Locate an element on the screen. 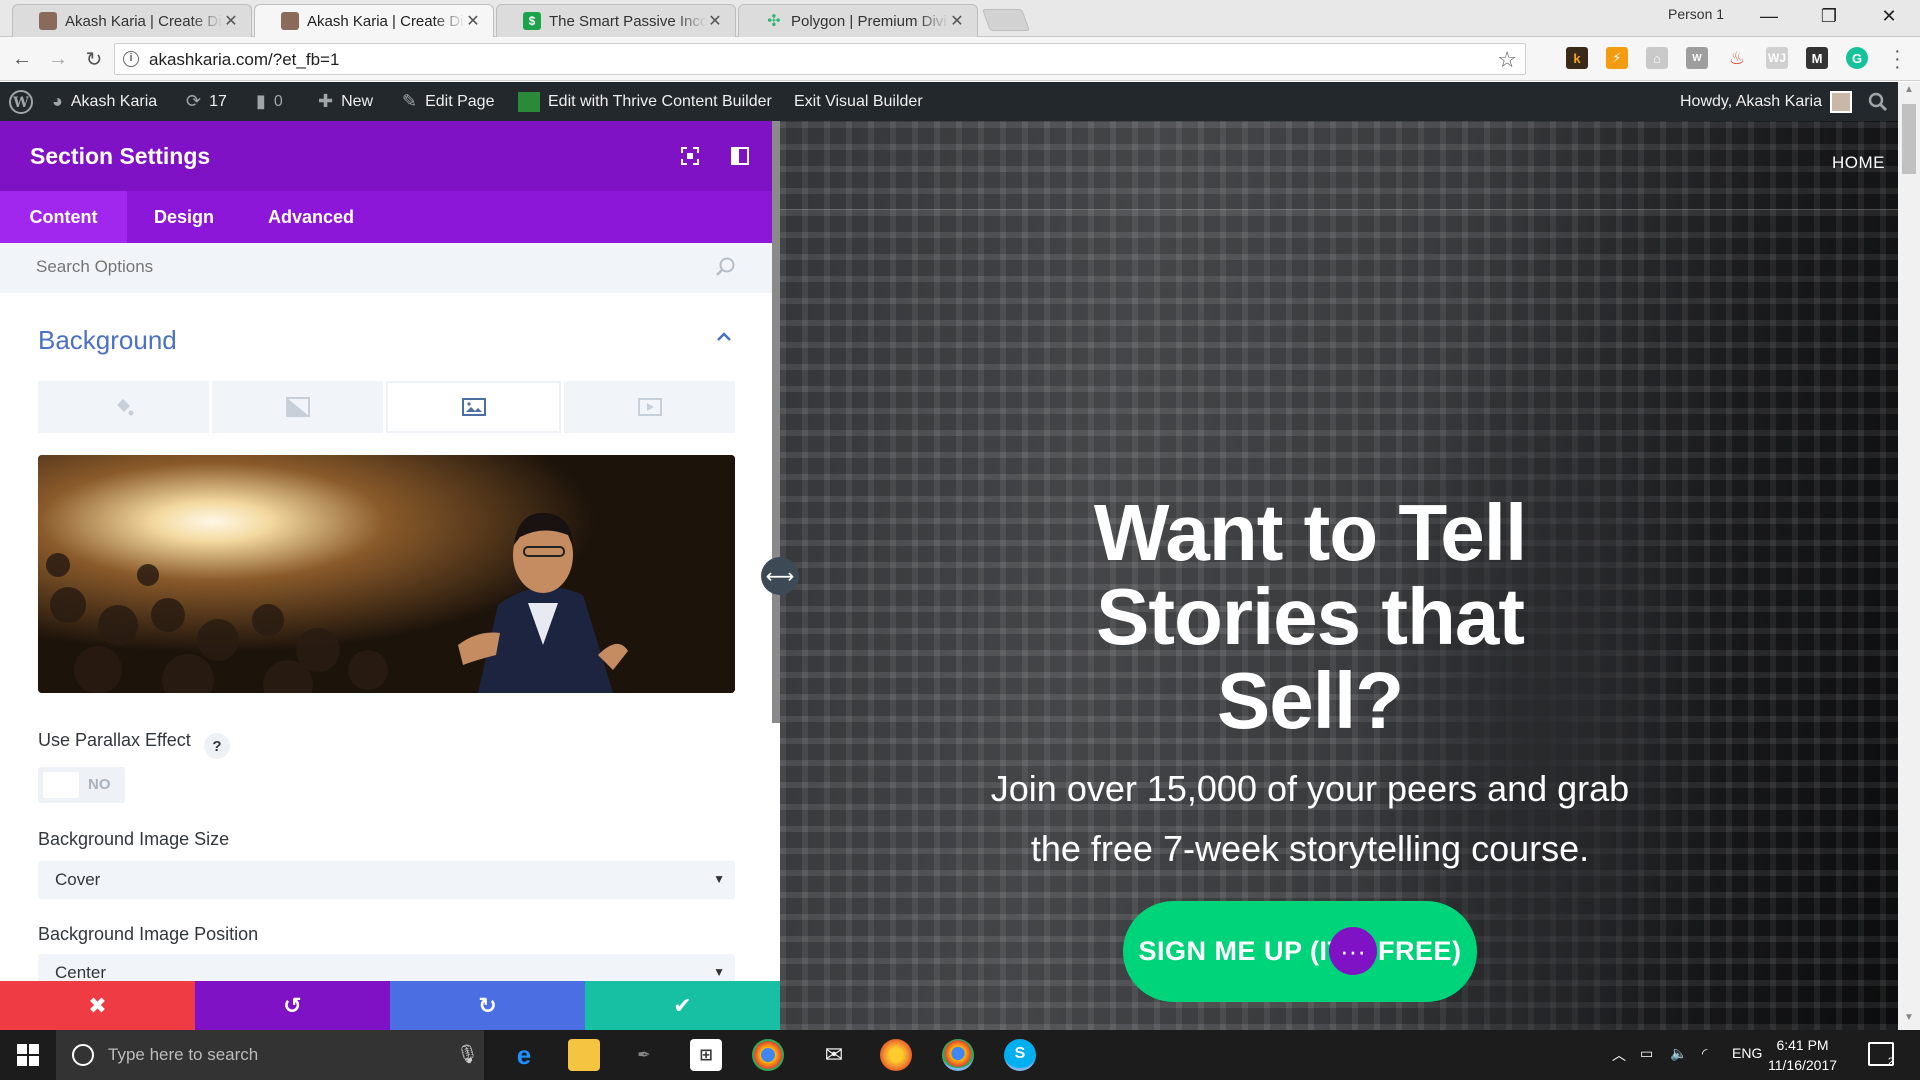 Image resolution: width=1920 pixels, height=1080 pixels. help-icon: ? is located at coordinates (217, 746).